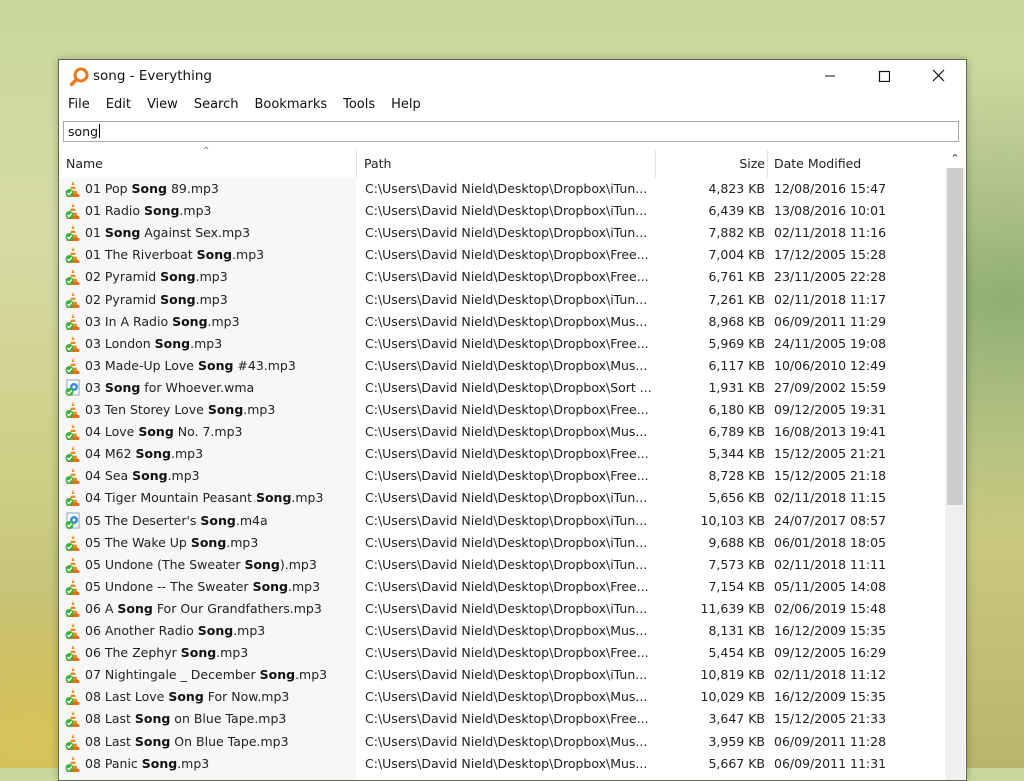  I want to click on file-date-modified: 02/11/2018 11:17, so click(830, 299).